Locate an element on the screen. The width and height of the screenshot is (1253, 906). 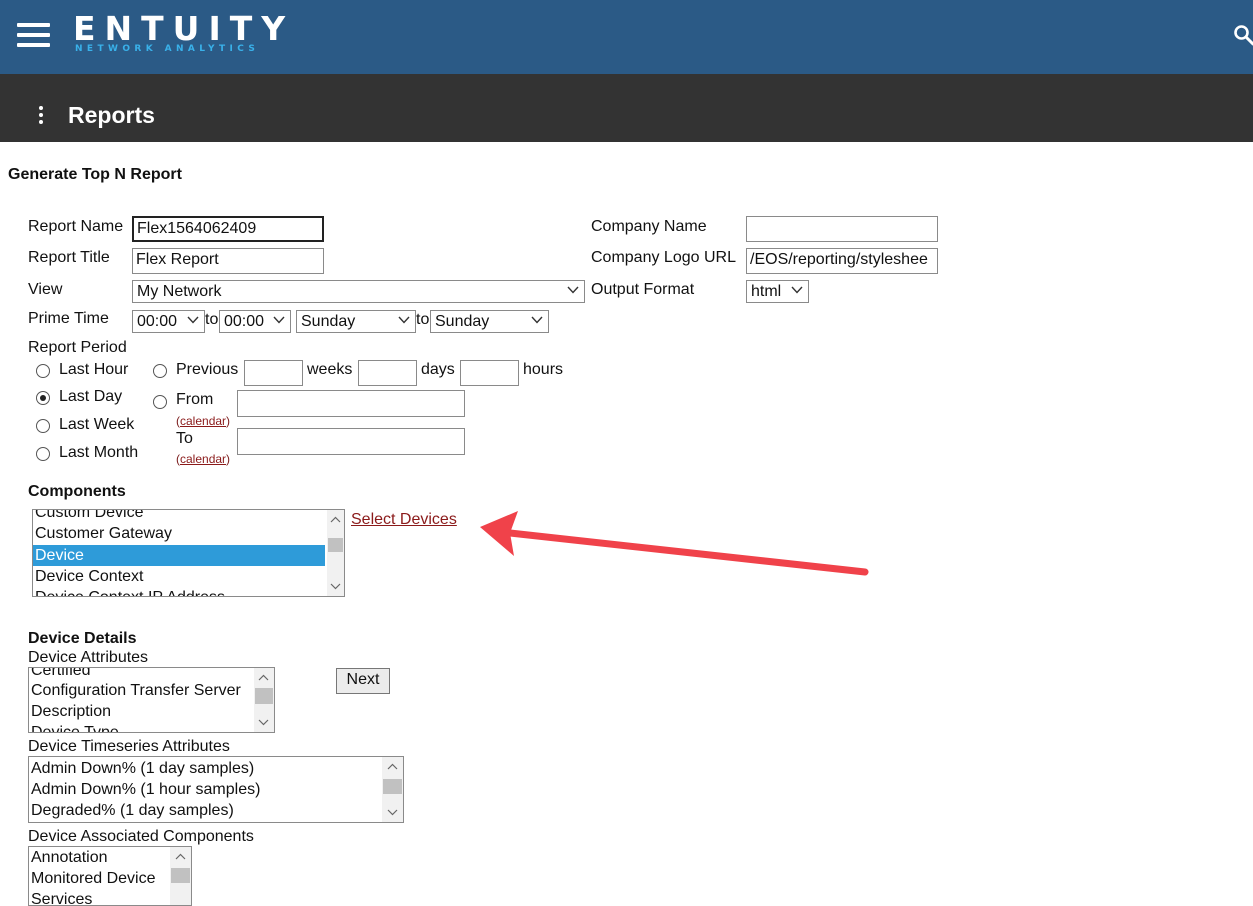
report-title-label: Report Title is located at coordinates (69, 257).